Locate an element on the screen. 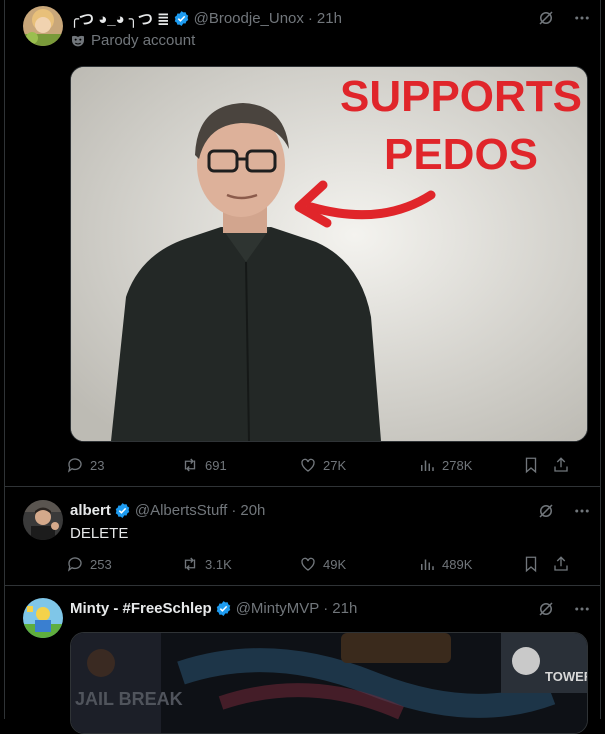 The width and height of the screenshot is (605, 734). repost-count: 691 is located at coordinates (216, 465).